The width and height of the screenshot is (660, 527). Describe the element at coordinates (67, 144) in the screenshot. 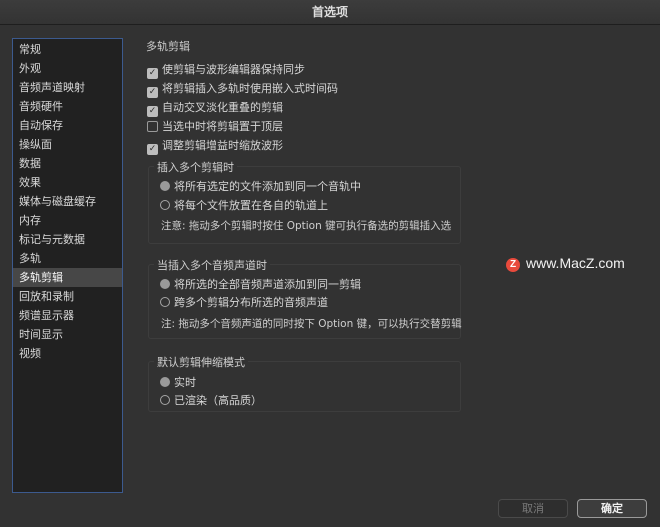

I see `sidebar-item-control-surface: 操纵面` at that location.